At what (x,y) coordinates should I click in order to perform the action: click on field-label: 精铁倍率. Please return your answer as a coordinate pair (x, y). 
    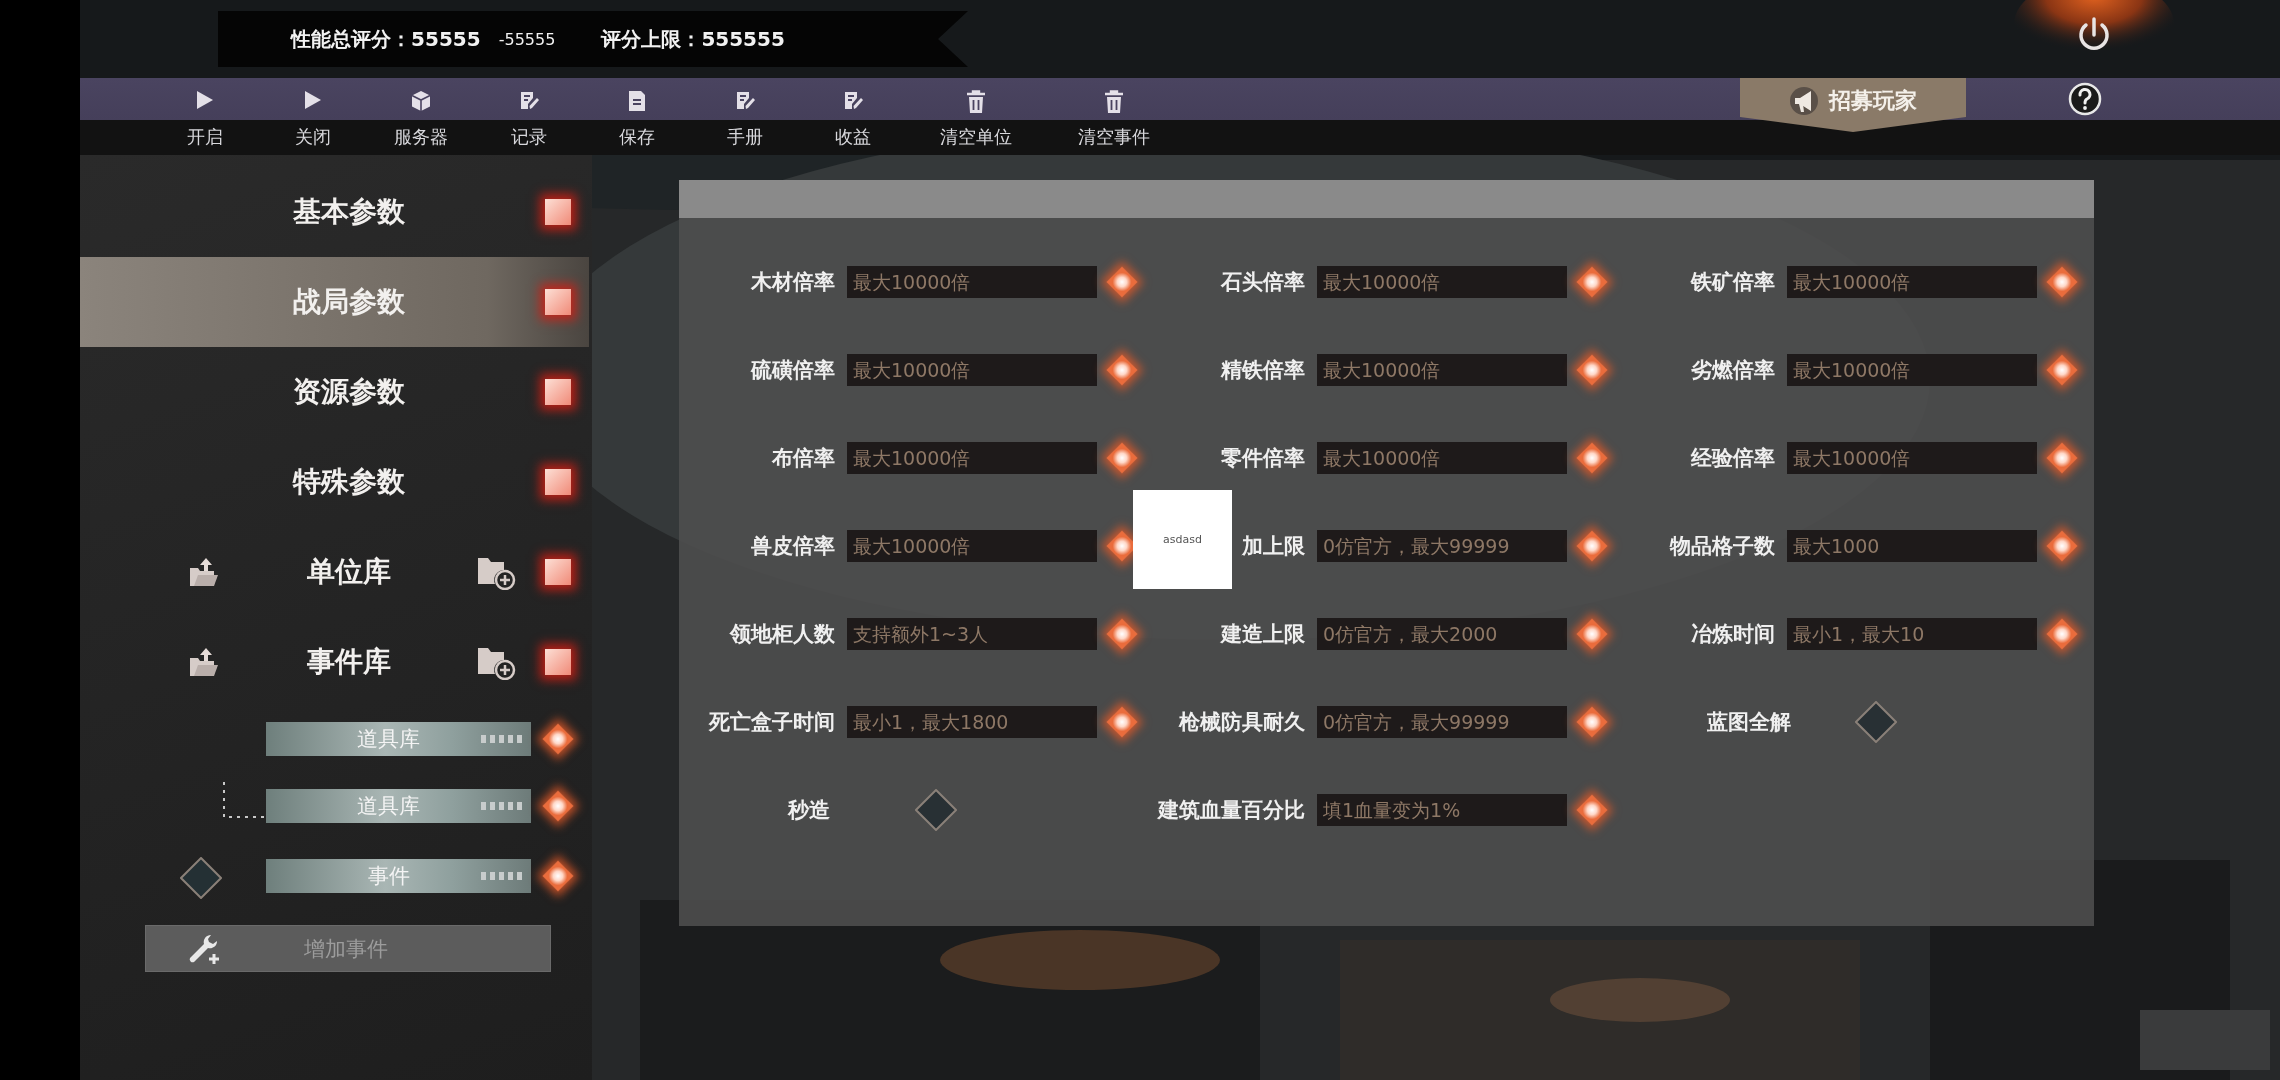
    Looking at the image, I should click on (1263, 370).